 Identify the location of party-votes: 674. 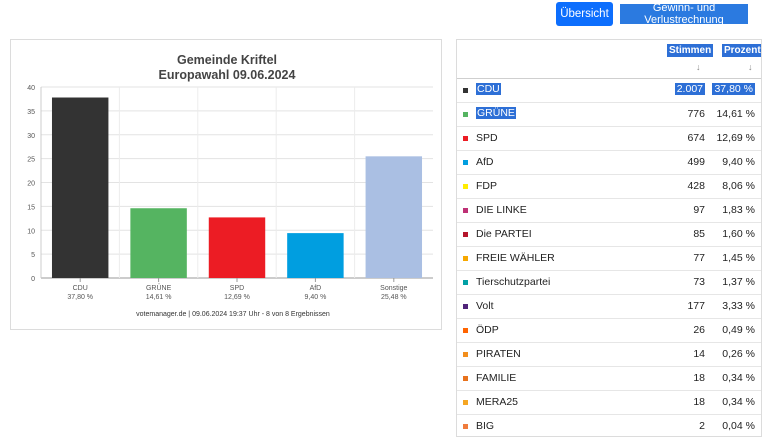
(696, 138).